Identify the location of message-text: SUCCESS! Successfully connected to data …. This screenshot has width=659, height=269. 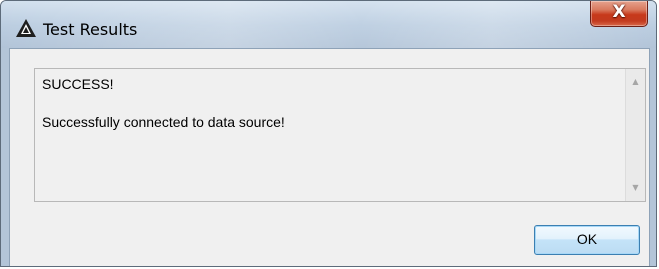
(163, 103).